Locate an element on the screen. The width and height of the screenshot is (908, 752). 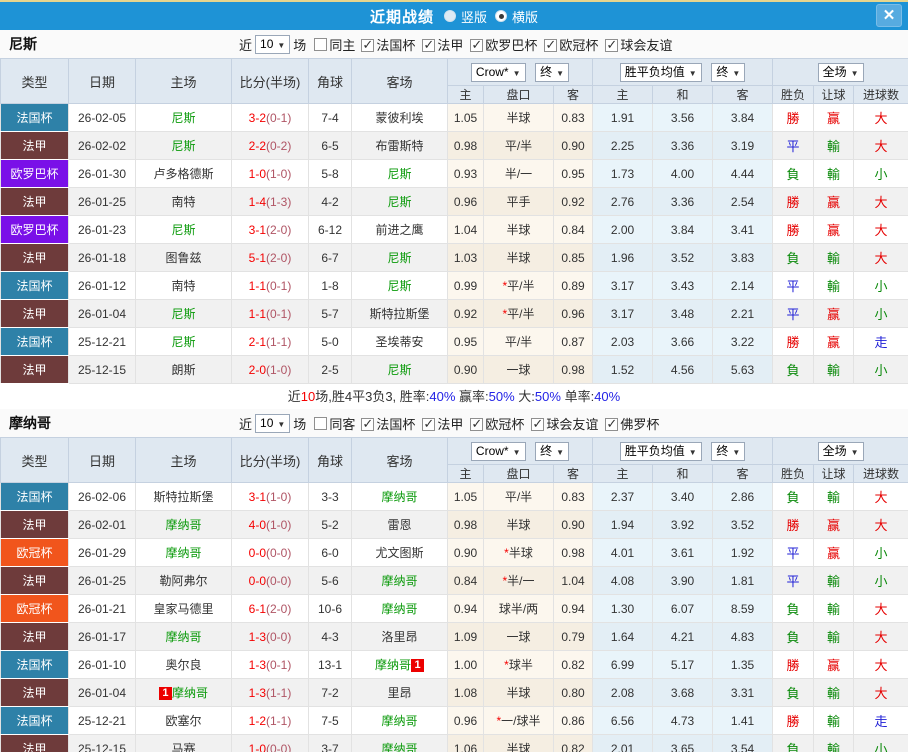
league-filter-item: 欧冠杯 is located at coordinates (568, 45).